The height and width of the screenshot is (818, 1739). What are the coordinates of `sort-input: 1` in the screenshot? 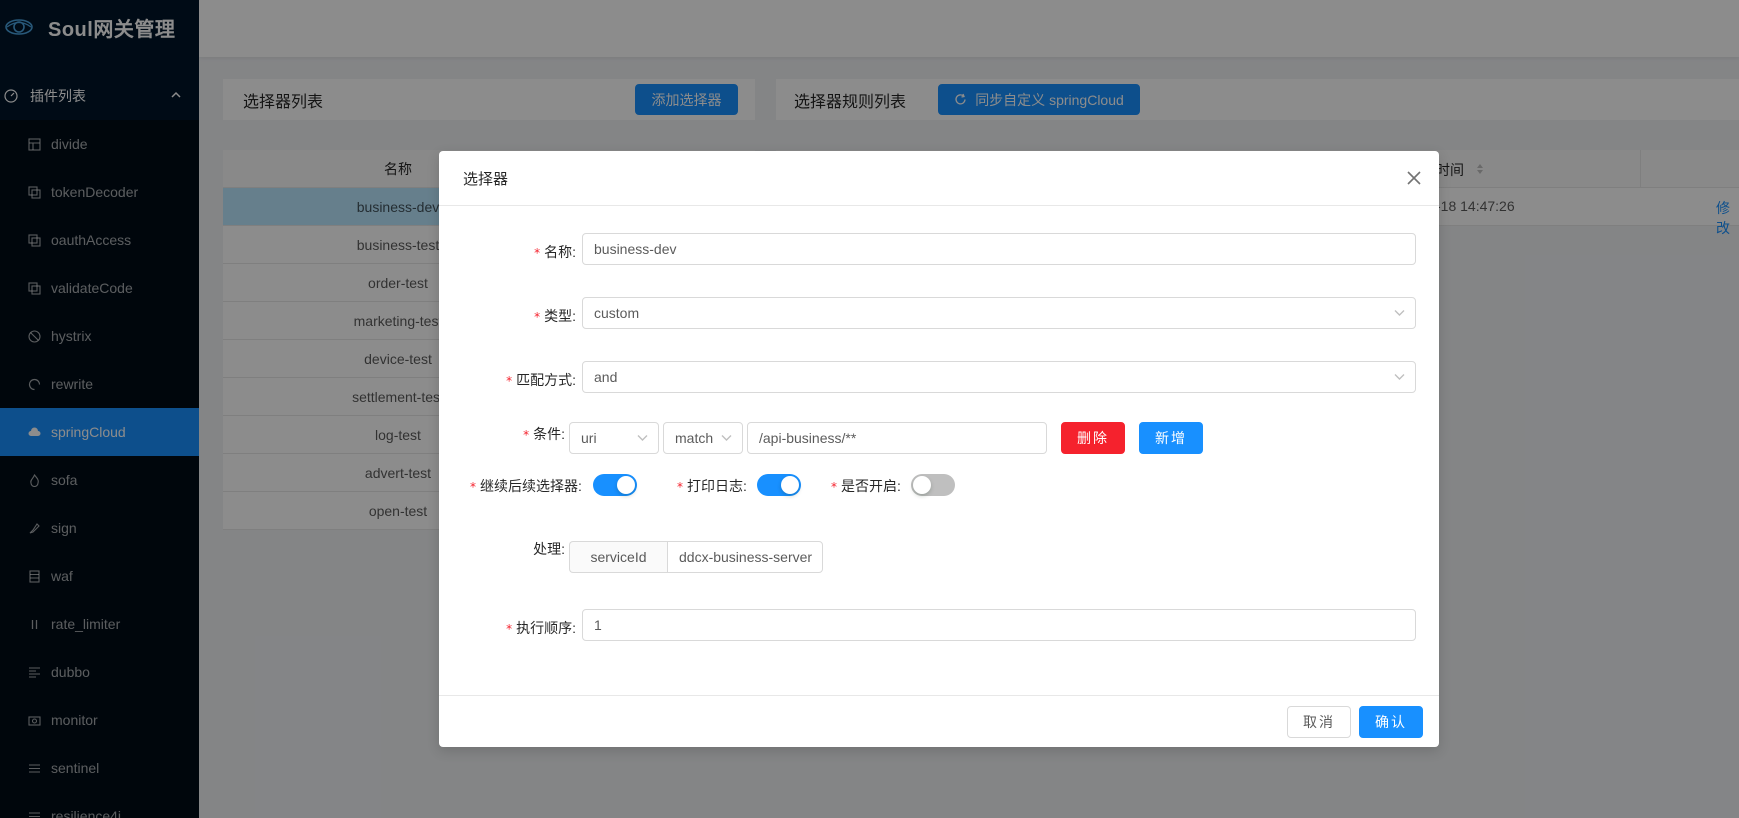 It's located at (999, 625).